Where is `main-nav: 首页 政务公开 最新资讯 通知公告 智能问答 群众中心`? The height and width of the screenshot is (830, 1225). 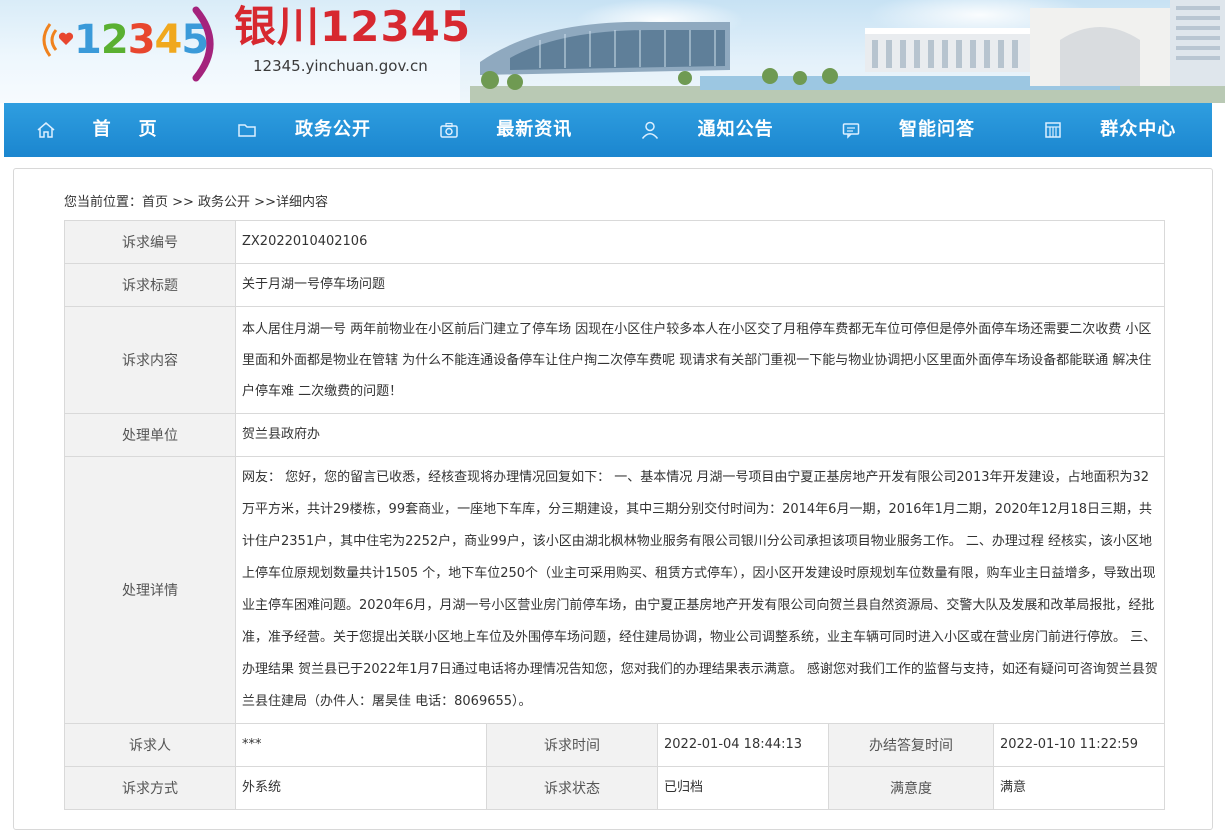
main-nav: 首页 政务公开 最新资讯 通知公告 智能问答 群众中心 is located at coordinates (608, 130).